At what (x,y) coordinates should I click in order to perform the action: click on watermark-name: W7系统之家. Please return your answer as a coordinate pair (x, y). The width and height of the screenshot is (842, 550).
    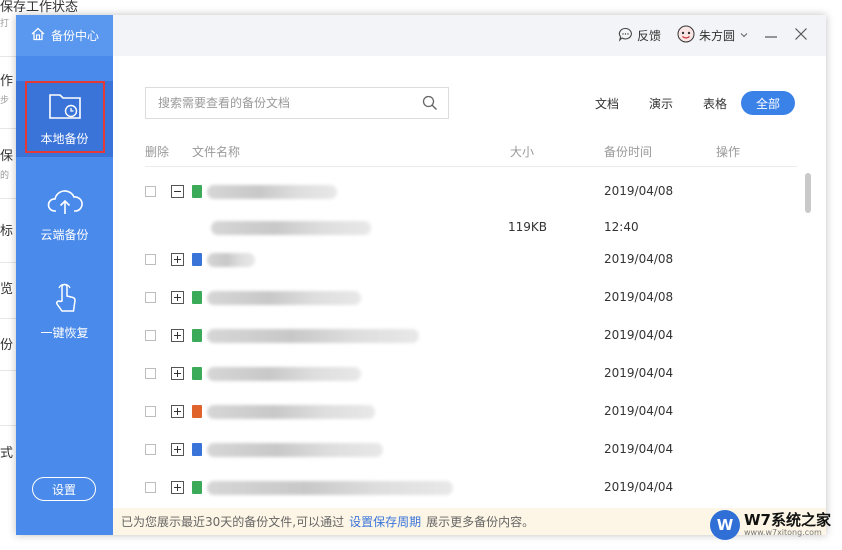
    Looking at the image, I should click on (787, 520).